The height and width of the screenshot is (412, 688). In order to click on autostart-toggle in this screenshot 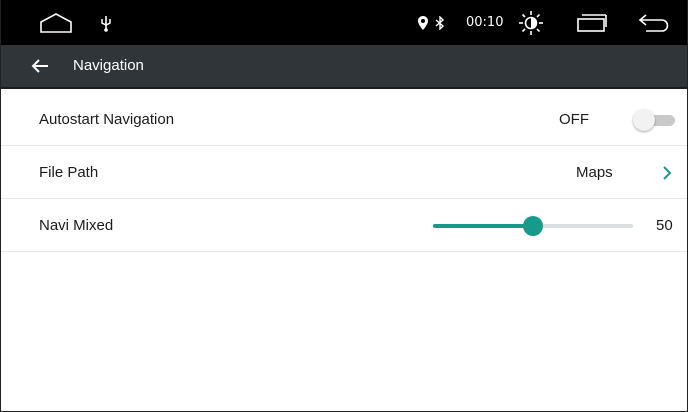, I will do `click(655, 120)`.